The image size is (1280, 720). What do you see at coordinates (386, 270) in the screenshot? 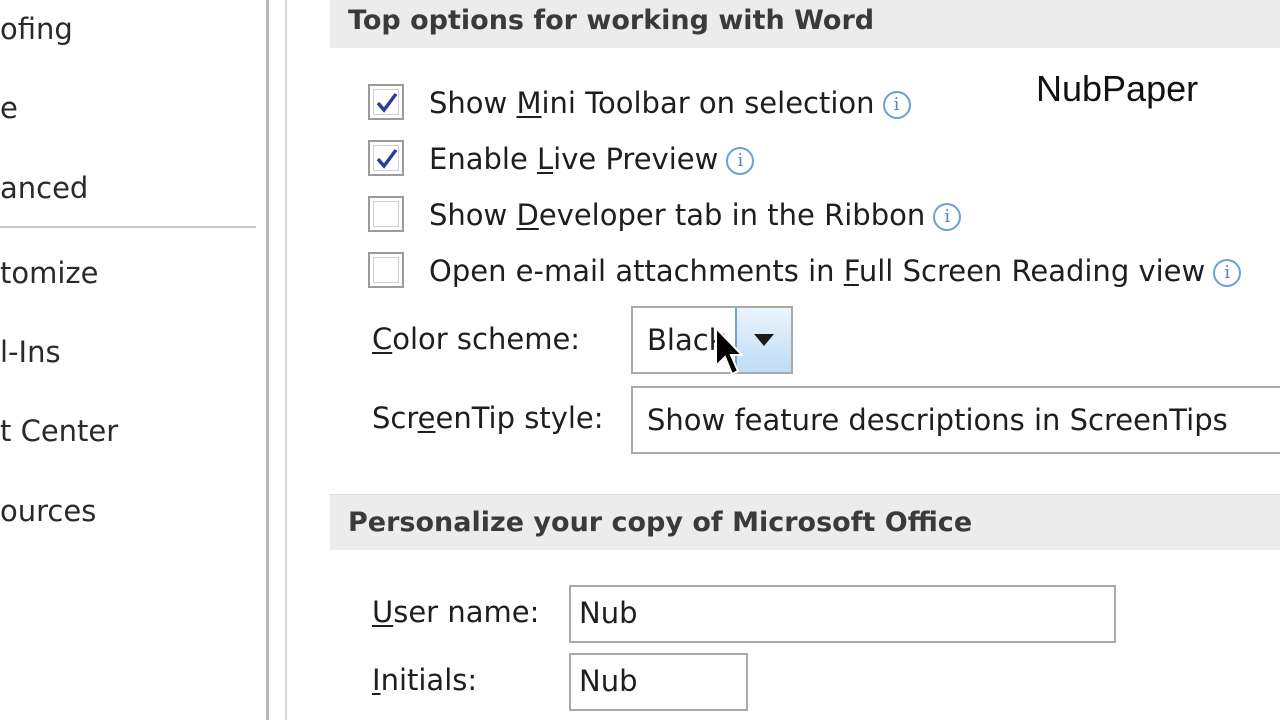
I see `email-attachments-checkbox` at bounding box center [386, 270].